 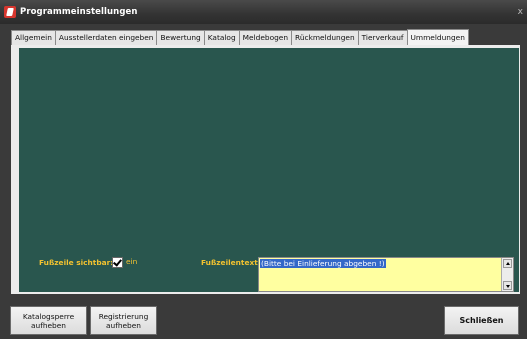 What do you see at coordinates (265, 37) in the screenshot?
I see `tab-meldebogen: Meldebogen` at bounding box center [265, 37].